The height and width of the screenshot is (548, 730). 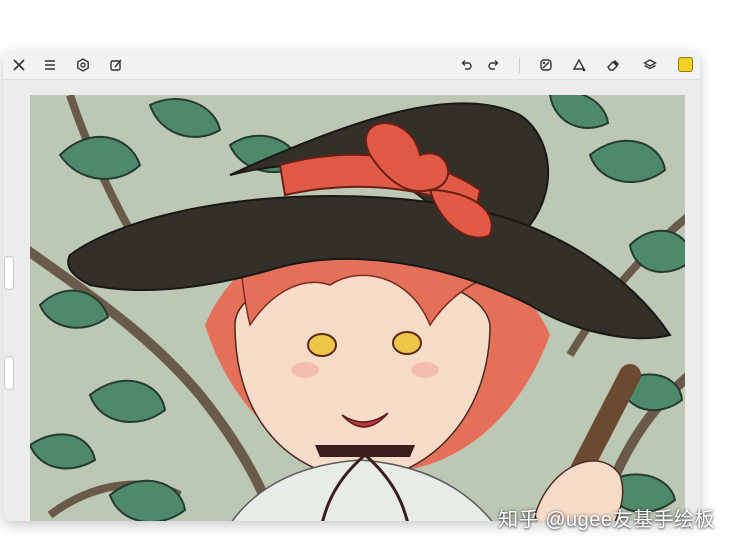 I want to click on brush-tool-button, so click(x=546, y=65).